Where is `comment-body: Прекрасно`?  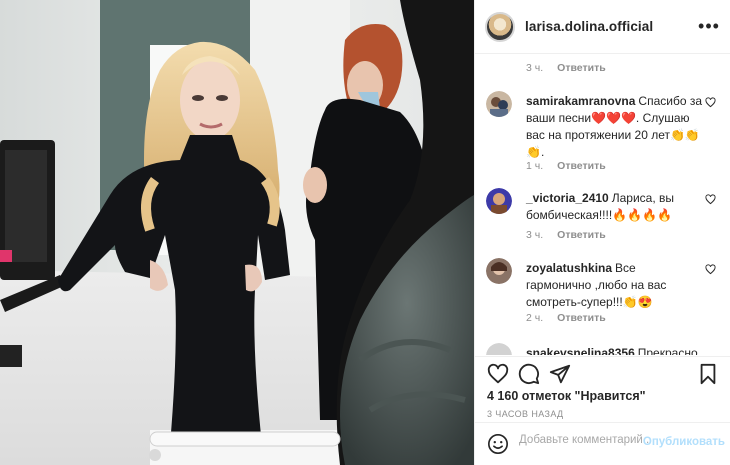 comment-body: Прекрасно is located at coordinates (667, 350).